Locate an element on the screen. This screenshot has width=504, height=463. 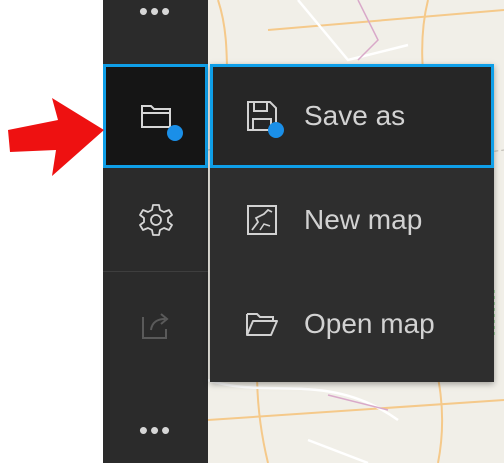
share-button is located at coordinates (155, 325).